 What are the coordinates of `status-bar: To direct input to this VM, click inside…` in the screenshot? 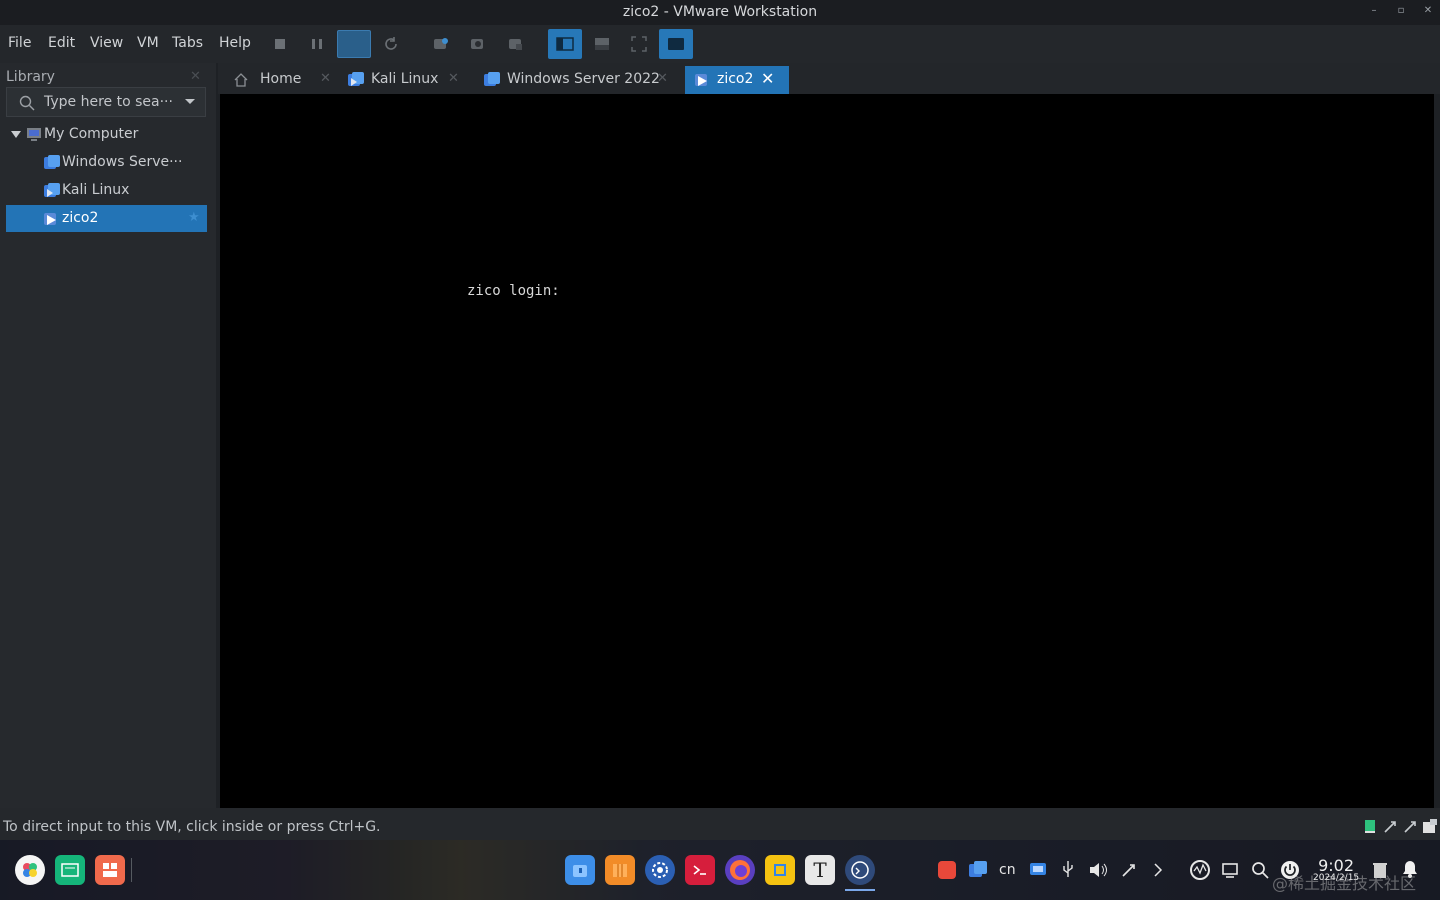 It's located at (720, 824).